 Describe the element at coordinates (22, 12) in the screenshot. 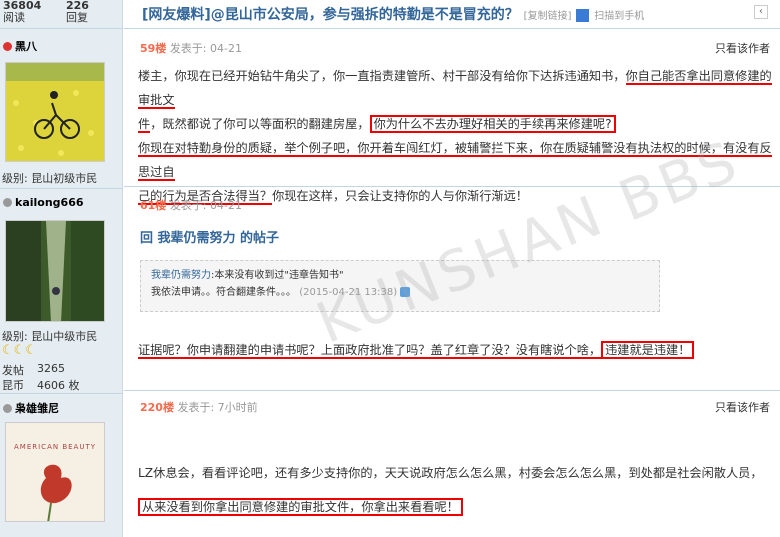

I see `reads-stat: 36804 阅读` at that location.